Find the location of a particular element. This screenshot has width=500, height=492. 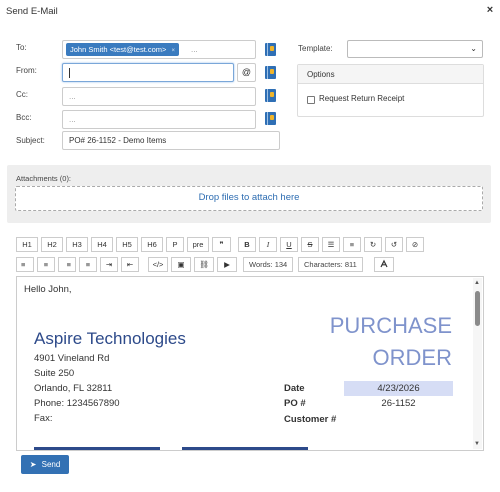

customer-label: Customer # is located at coordinates (310, 419).